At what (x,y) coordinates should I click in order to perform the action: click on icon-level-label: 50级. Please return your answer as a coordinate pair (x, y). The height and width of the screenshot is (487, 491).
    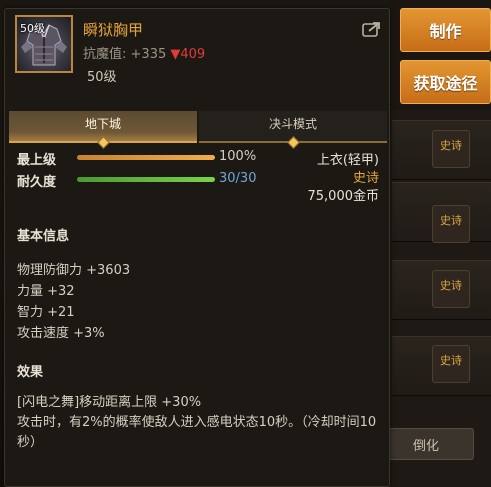
    Looking at the image, I should click on (32, 28).